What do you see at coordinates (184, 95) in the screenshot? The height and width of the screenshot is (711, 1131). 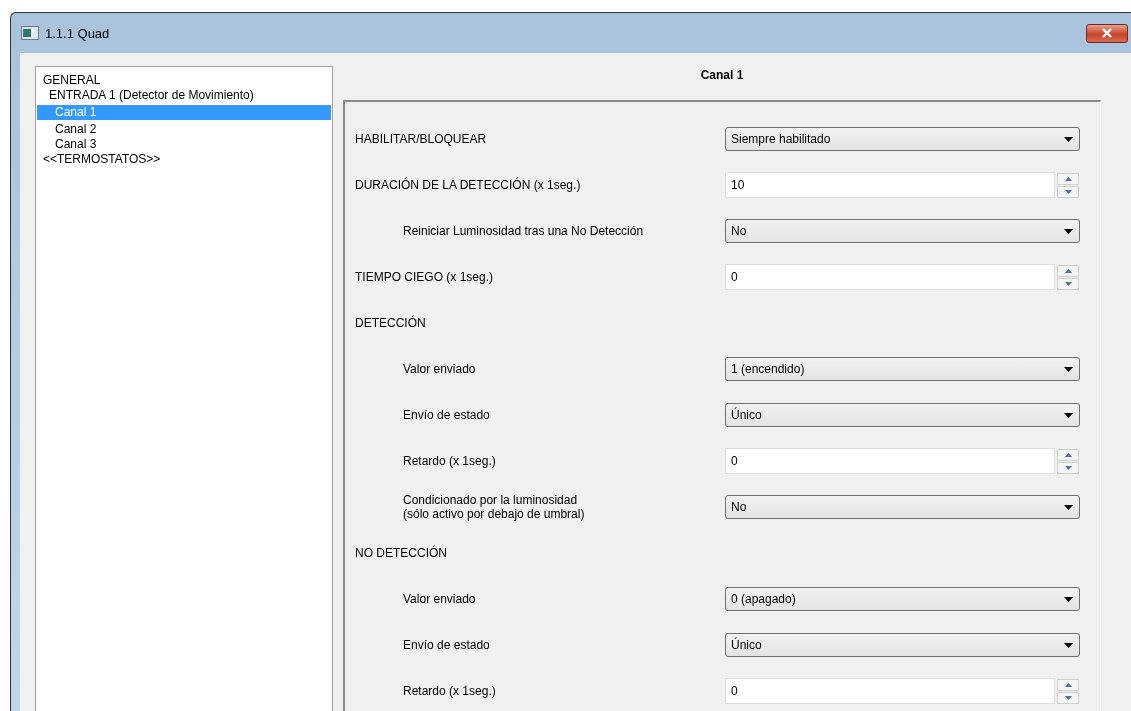 I see `tree-item: ENTRADA 1 (Detector de Movimiento)` at bounding box center [184, 95].